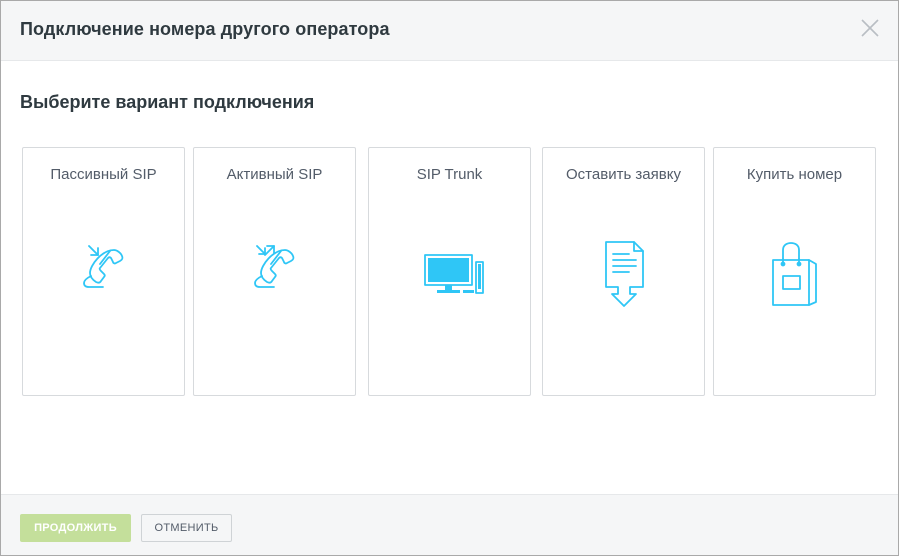 The width and height of the screenshot is (899, 556). I want to click on shopping-bag-icon, so click(795, 273).